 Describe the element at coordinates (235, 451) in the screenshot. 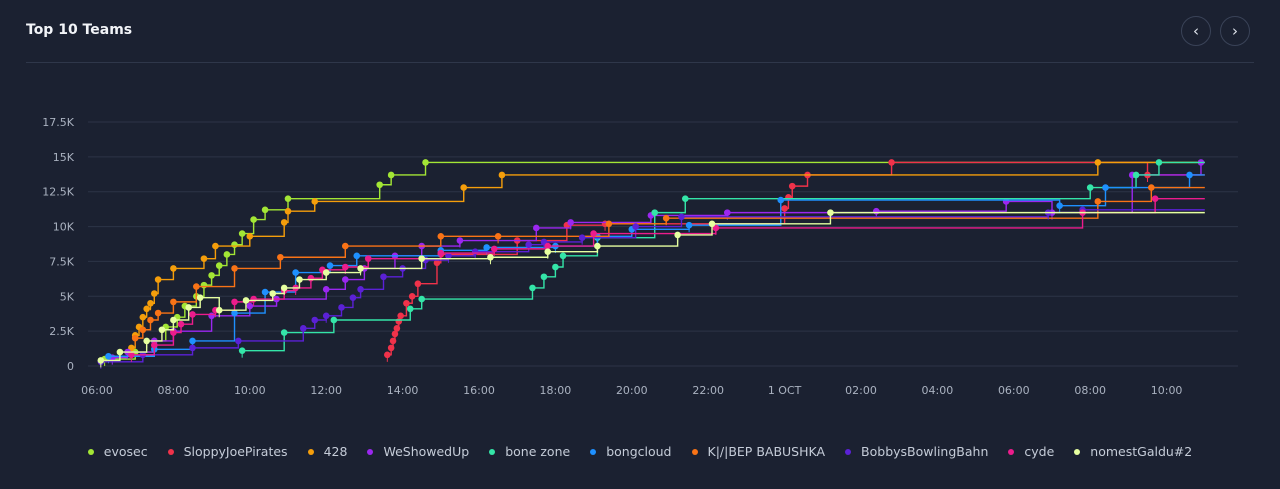

I see `legend-label: SloppyJoePirates` at that location.